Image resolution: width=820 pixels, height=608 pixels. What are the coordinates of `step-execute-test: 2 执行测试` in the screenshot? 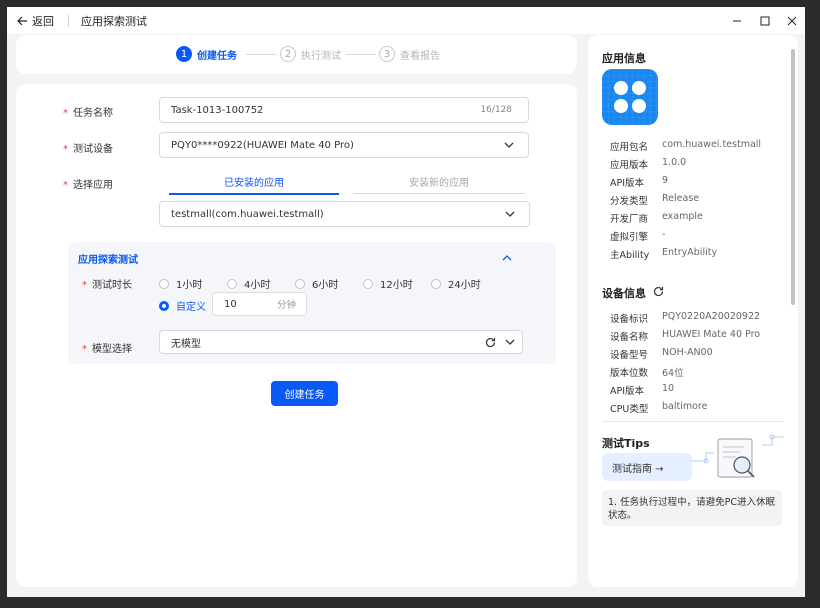 It's located at (310, 54).